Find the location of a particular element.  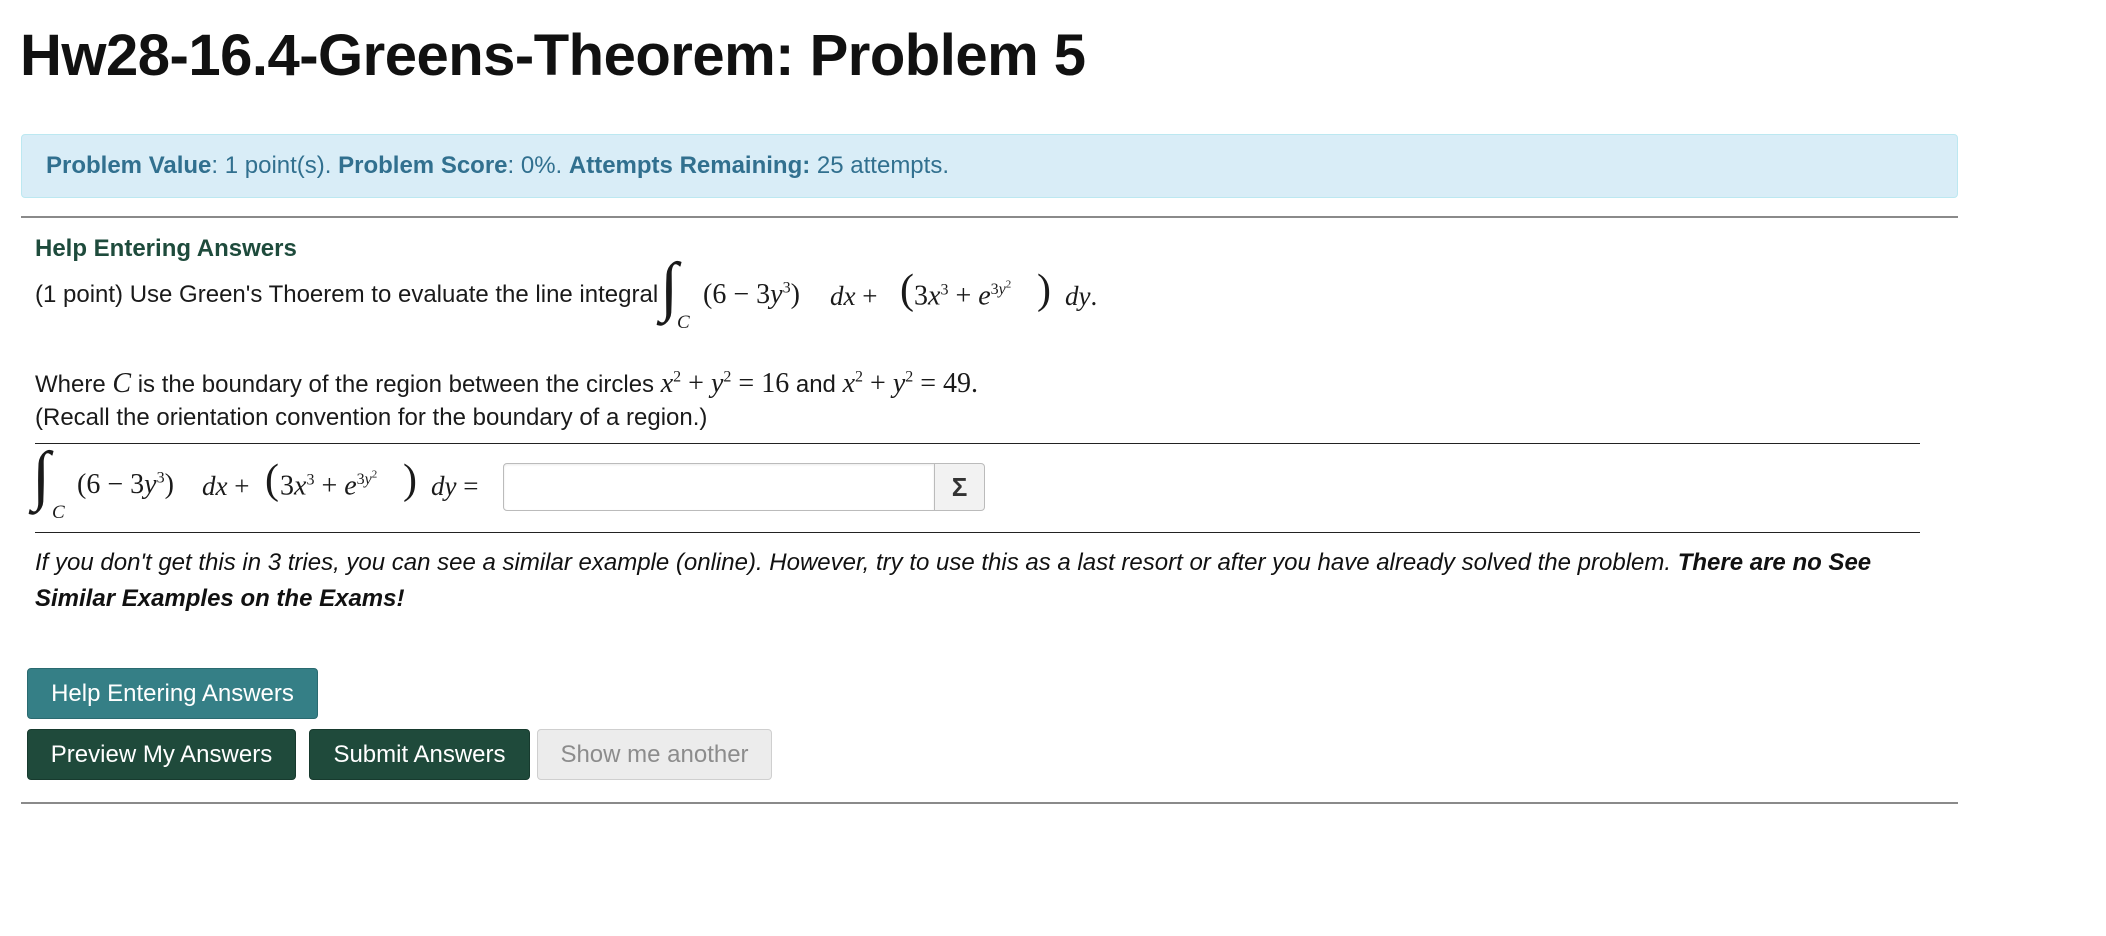

attempts-remaining-label: Attempts Remaining: is located at coordinates (689, 165).